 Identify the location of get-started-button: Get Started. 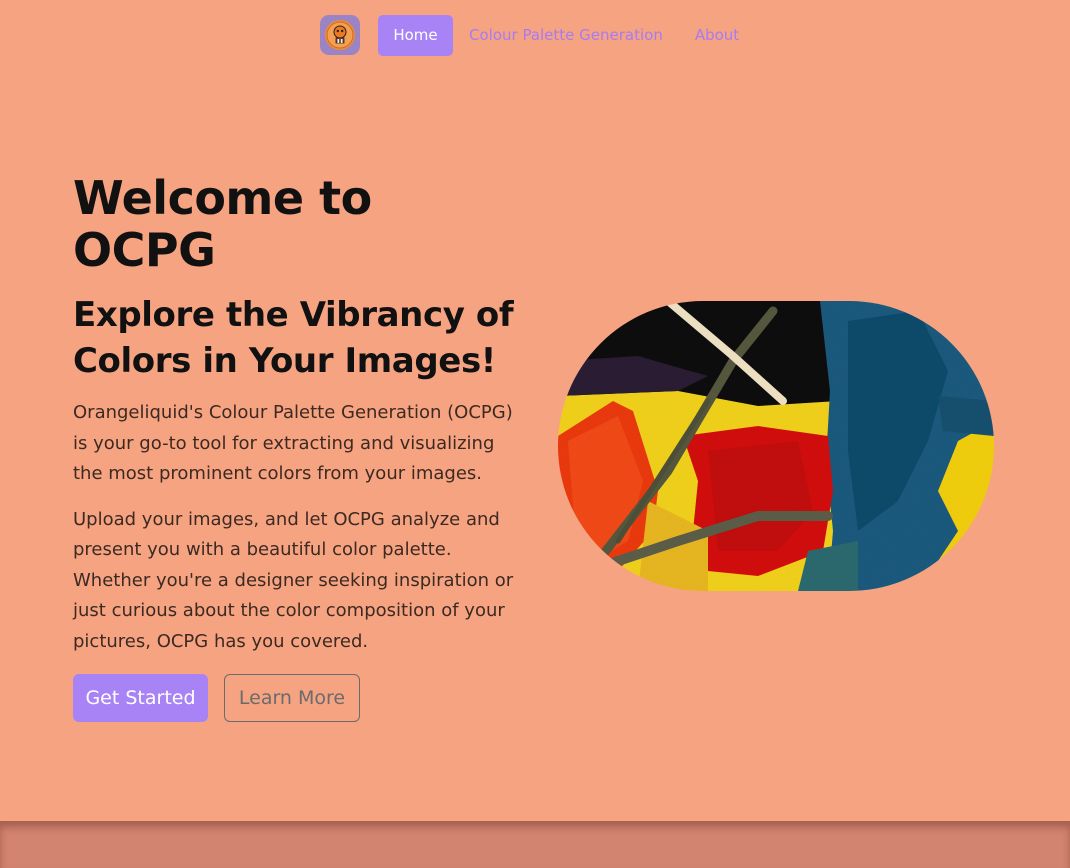
(140, 698).